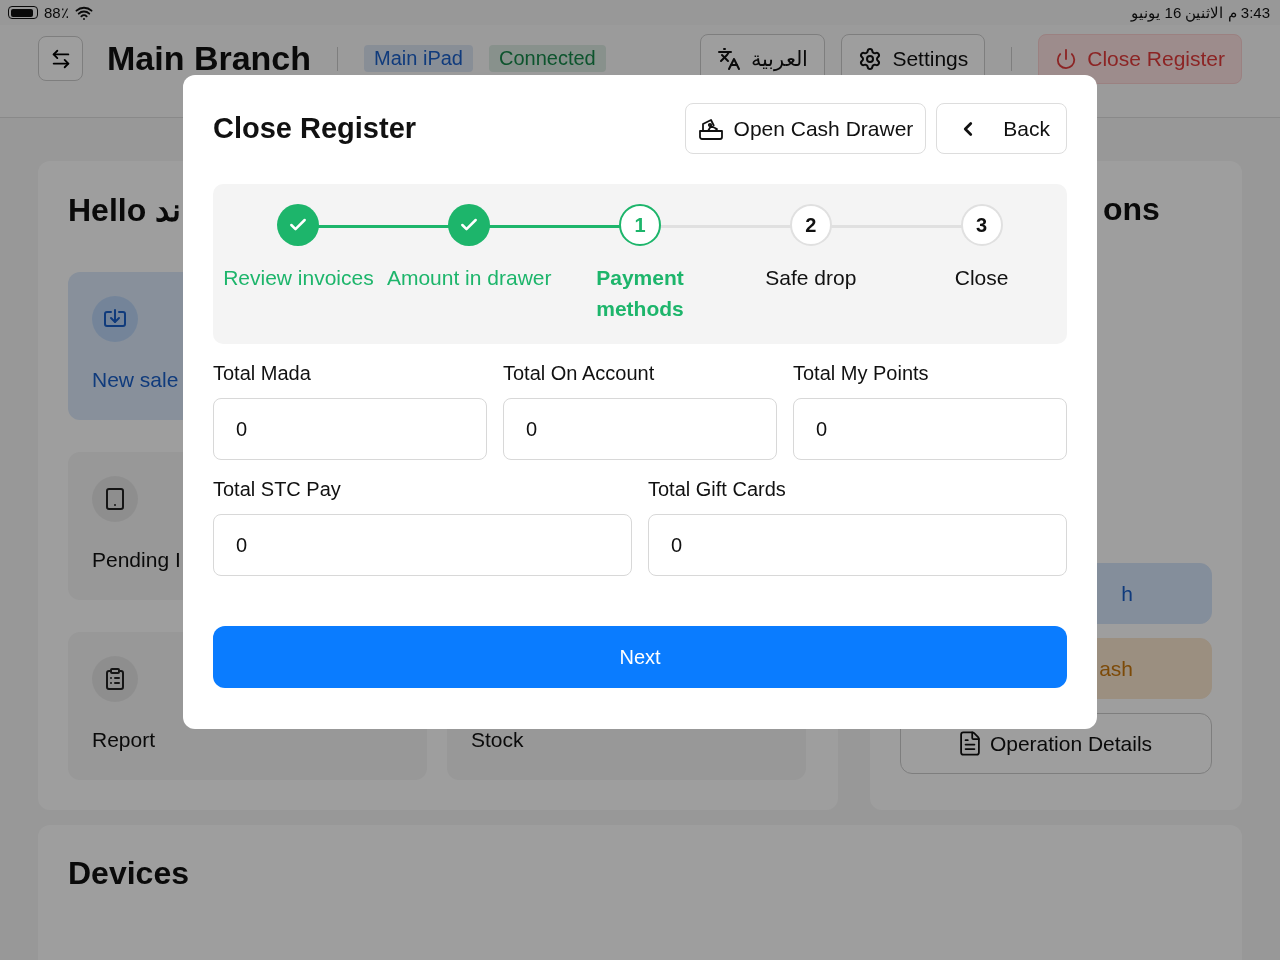 This screenshot has height=960, width=1280. What do you see at coordinates (640, 657) in the screenshot?
I see `next-button: Next` at bounding box center [640, 657].